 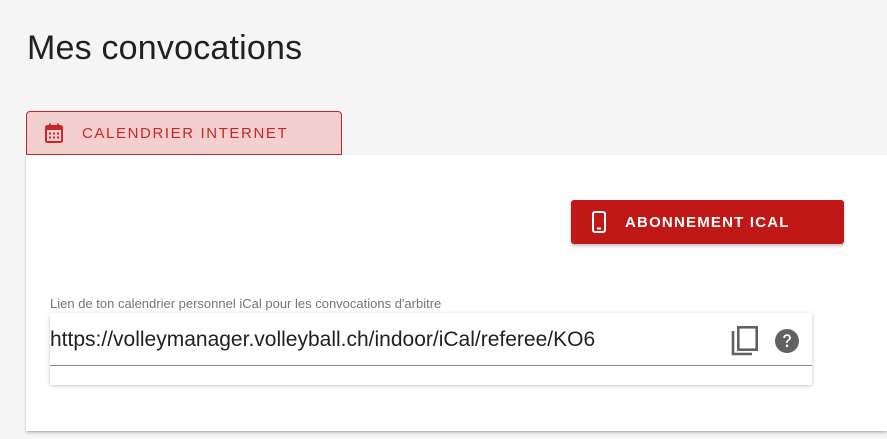 What do you see at coordinates (165, 48) in the screenshot?
I see `page-title: Mes convocations` at bounding box center [165, 48].